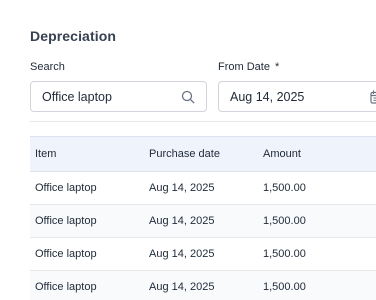 Image resolution: width=376 pixels, height=300 pixels. I want to click on search-icon, so click(188, 97).